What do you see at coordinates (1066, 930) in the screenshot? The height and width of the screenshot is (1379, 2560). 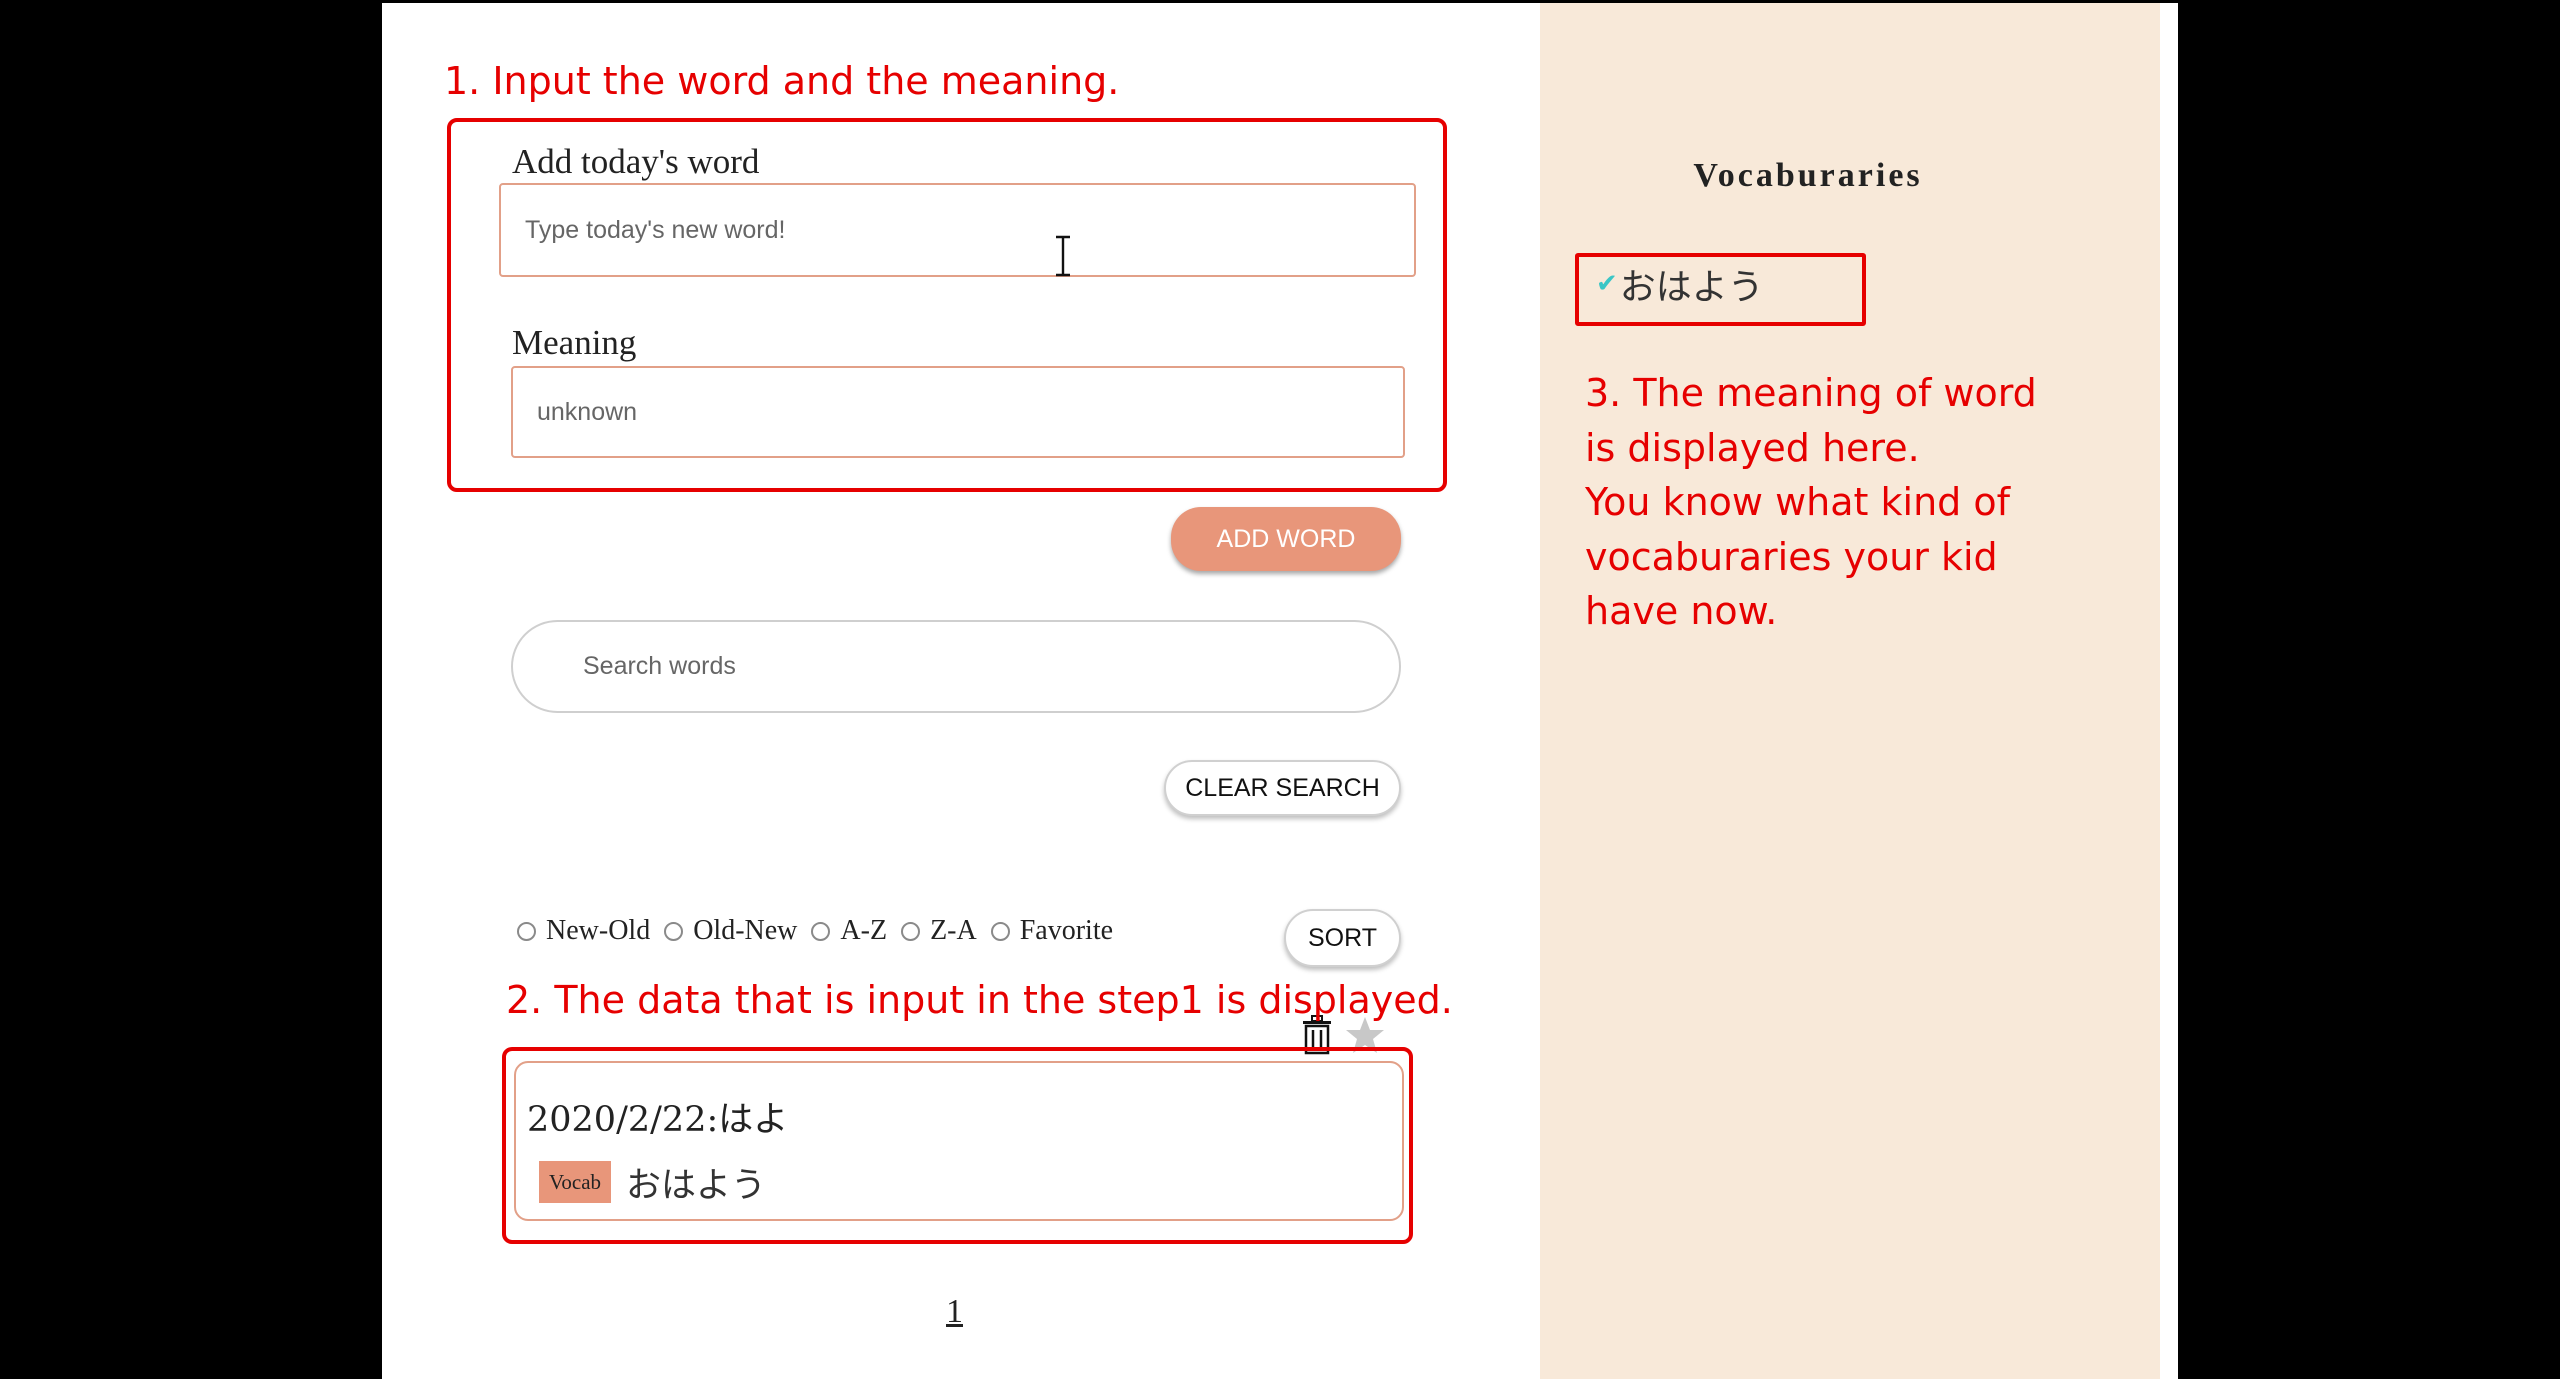 I see `sort-option-label: Favorite` at bounding box center [1066, 930].